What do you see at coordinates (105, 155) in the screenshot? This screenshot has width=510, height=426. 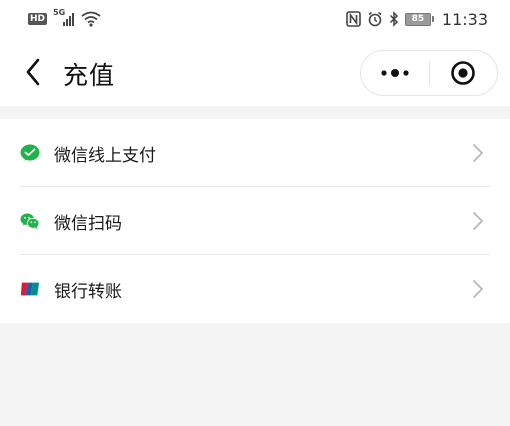 I see `payment-method-label: 微信线上支付` at bounding box center [105, 155].